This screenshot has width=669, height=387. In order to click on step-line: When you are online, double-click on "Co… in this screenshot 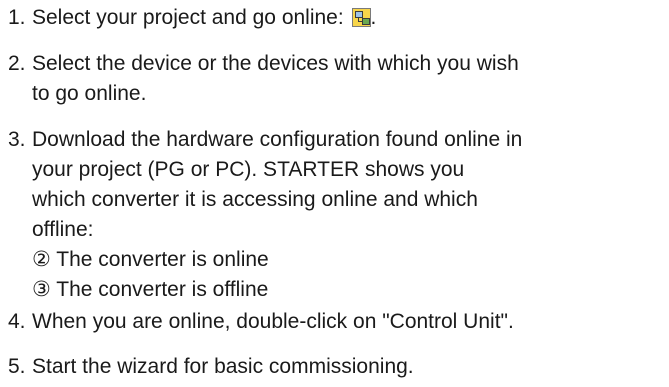, I will do `click(273, 321)`.